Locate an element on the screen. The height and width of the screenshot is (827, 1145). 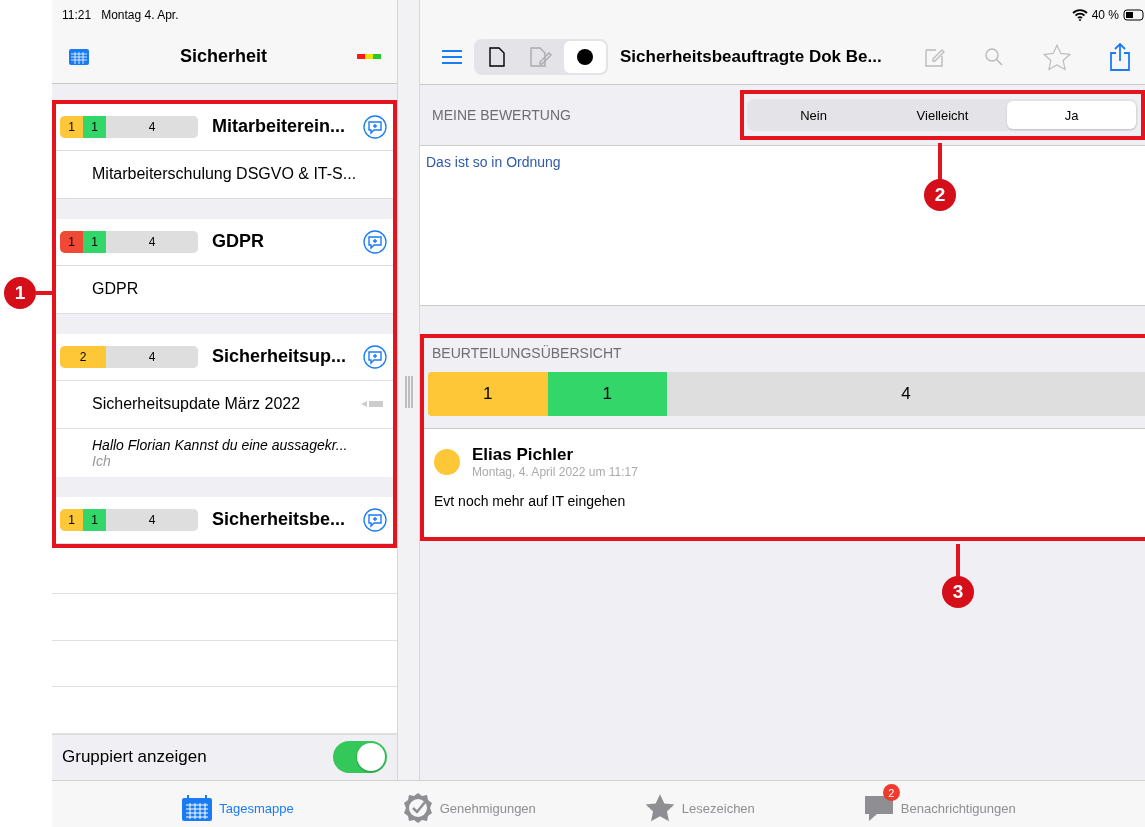
pencil-icon is located at coordinates (372, 404).